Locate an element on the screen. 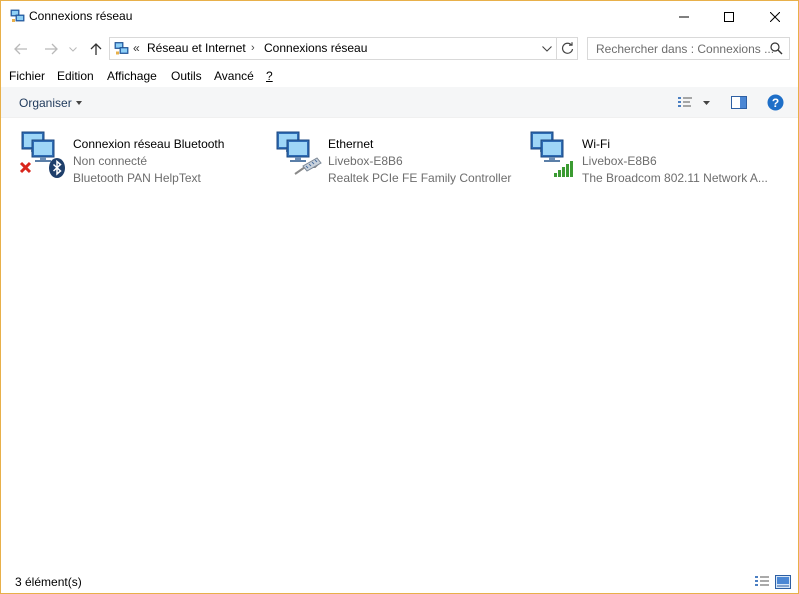 The height and width of the screenshot is (594, 799). forward-button is located at coordinates (51, 49).